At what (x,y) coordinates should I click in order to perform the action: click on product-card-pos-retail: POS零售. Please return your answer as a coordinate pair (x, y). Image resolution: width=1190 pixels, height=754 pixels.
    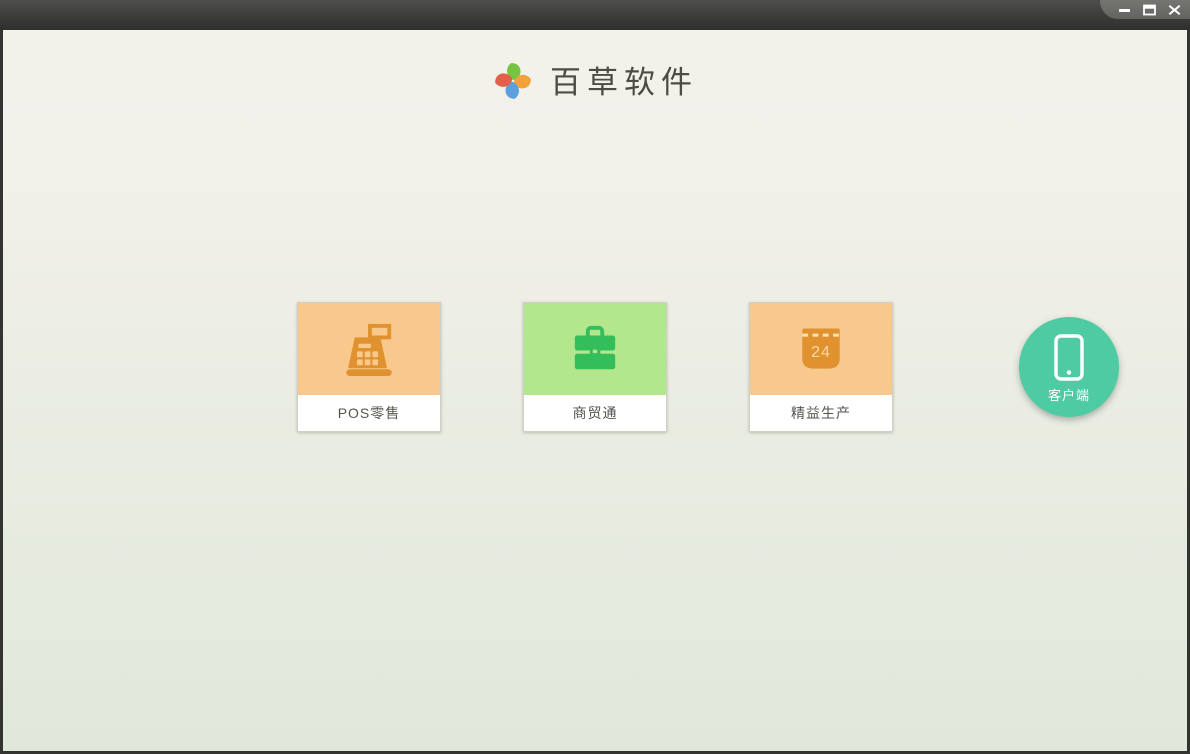
    Looking at the image, I should click on (369, 367).